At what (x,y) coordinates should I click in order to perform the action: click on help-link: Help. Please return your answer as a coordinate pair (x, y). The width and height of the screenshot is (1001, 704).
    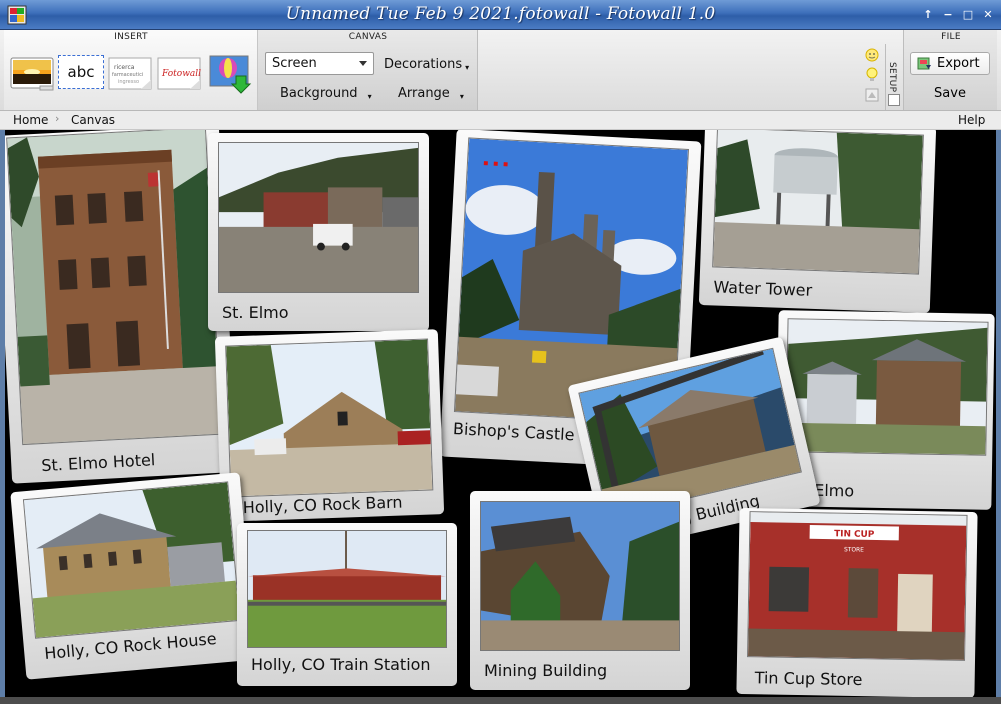
    Looking at the image, I should click on (971, 120).